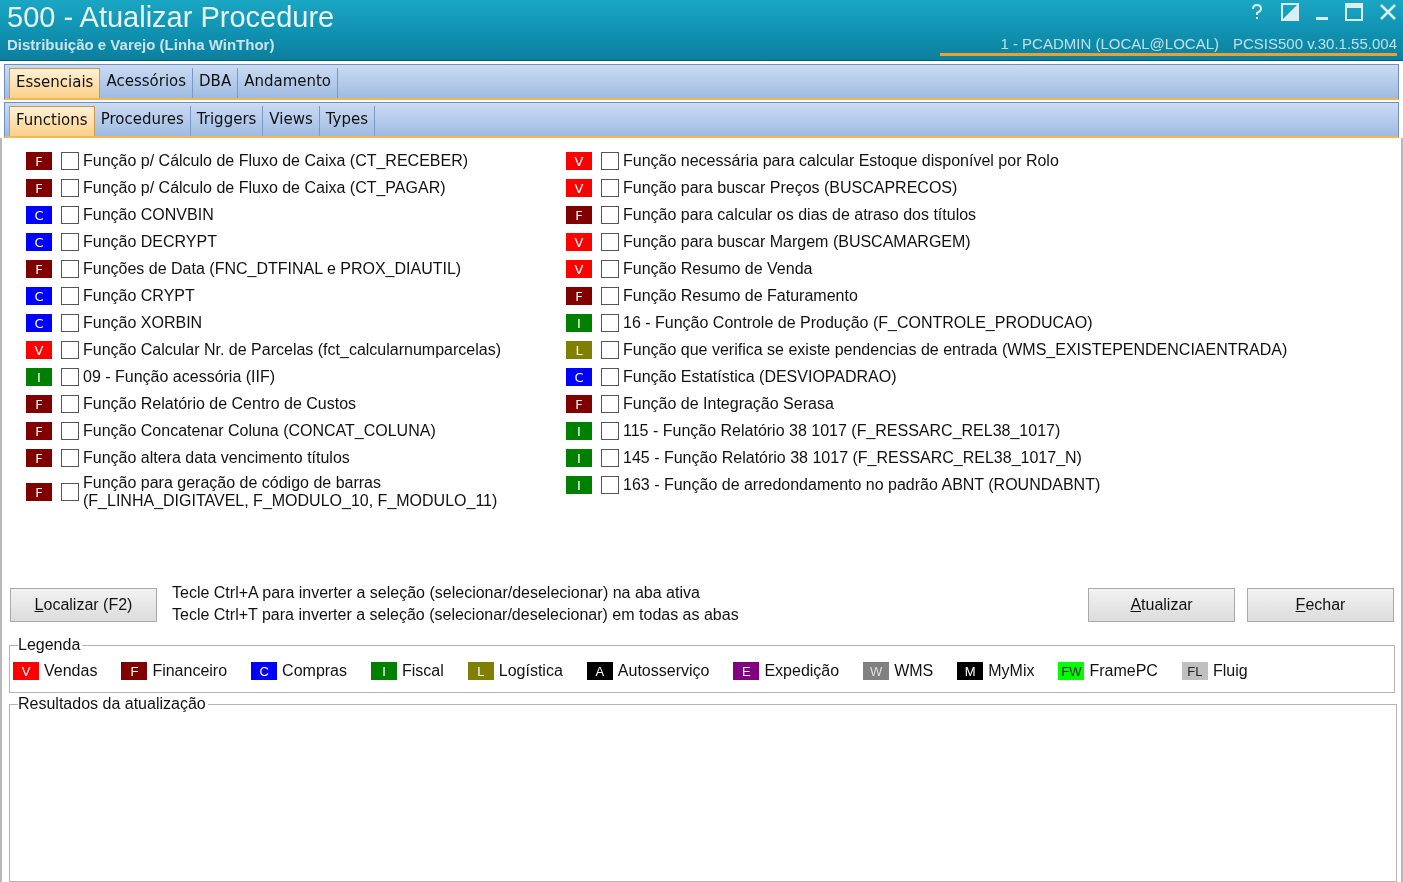  Describe the element at coordinates (802, 671) in the screenshot. I see `legend-label: Expedição` at that location.